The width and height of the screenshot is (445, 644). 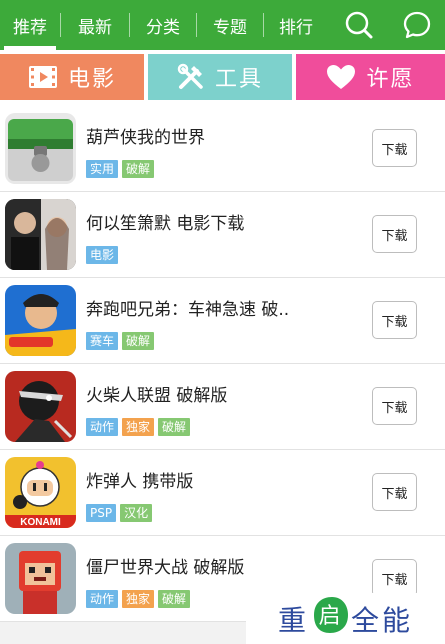 What do you see at coordinates (238, 79) in the screenshot?
I see `tools-category-label: 工具` at bounding box center [238, 79].